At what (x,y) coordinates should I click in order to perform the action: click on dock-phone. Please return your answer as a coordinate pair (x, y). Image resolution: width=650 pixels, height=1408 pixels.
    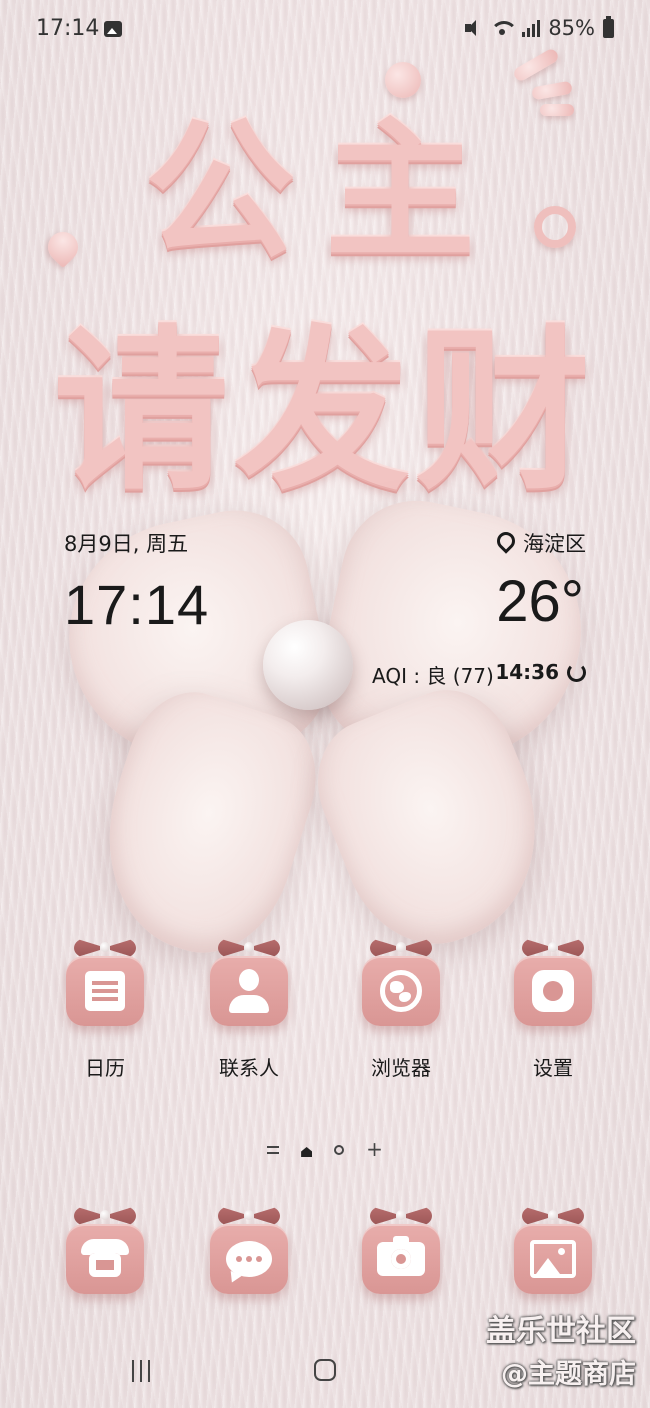
    Looking at the image, I should click on (105, 1250).